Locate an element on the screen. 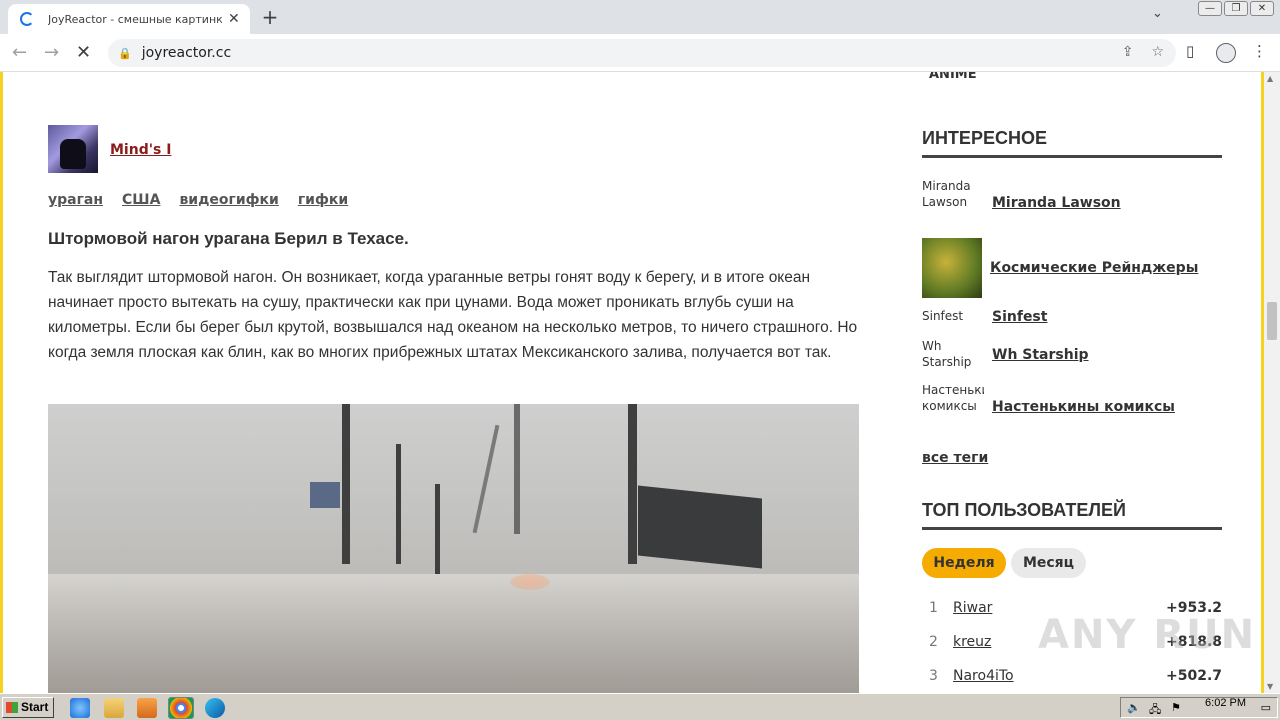  author-avatar is located at coordinates (73, 149).